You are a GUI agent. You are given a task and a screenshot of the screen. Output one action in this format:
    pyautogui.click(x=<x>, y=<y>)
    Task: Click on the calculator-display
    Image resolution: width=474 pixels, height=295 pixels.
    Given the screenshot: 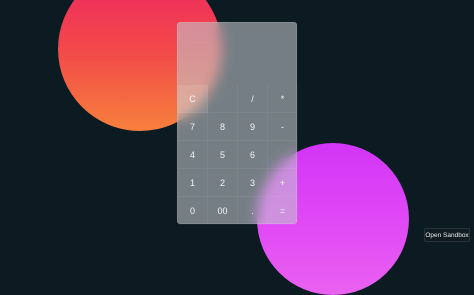 What is the action you would take?
    pyautogui.click(x=237, y=54)
    